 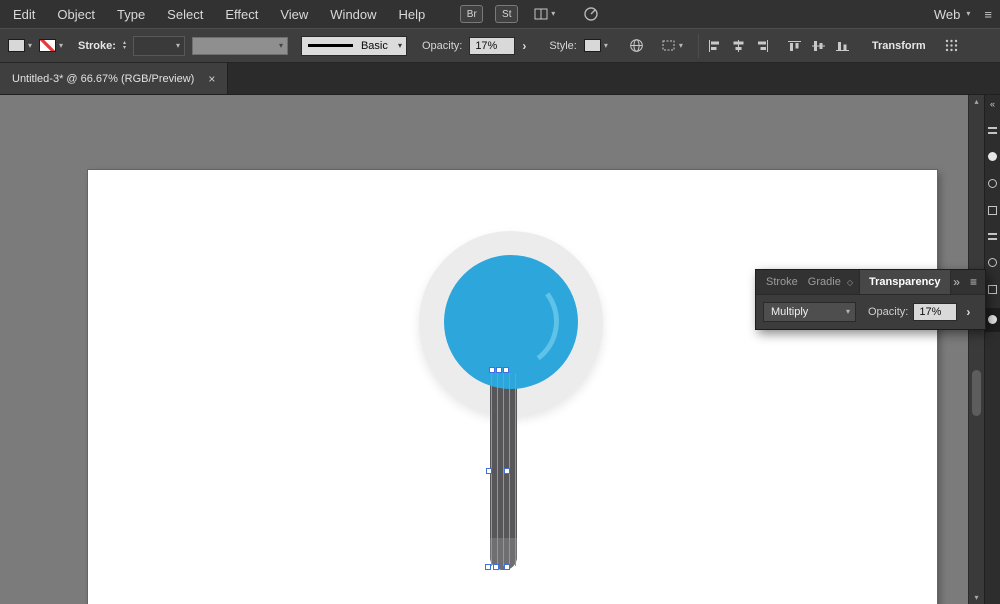 I want to click on scrollbar-thumb, so click(x=976, y=393).